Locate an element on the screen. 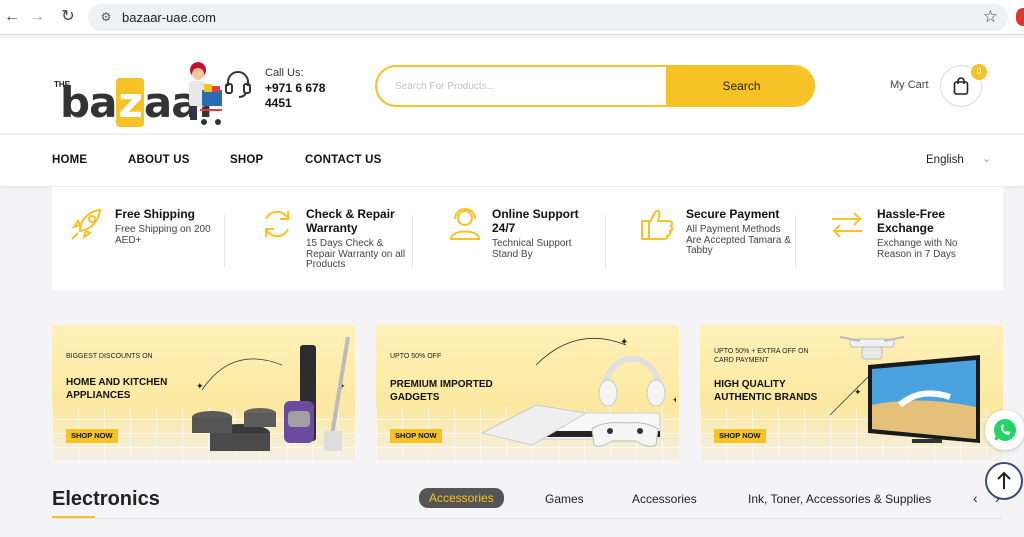  whatsapp-button is located at coordinates (1004, 430).